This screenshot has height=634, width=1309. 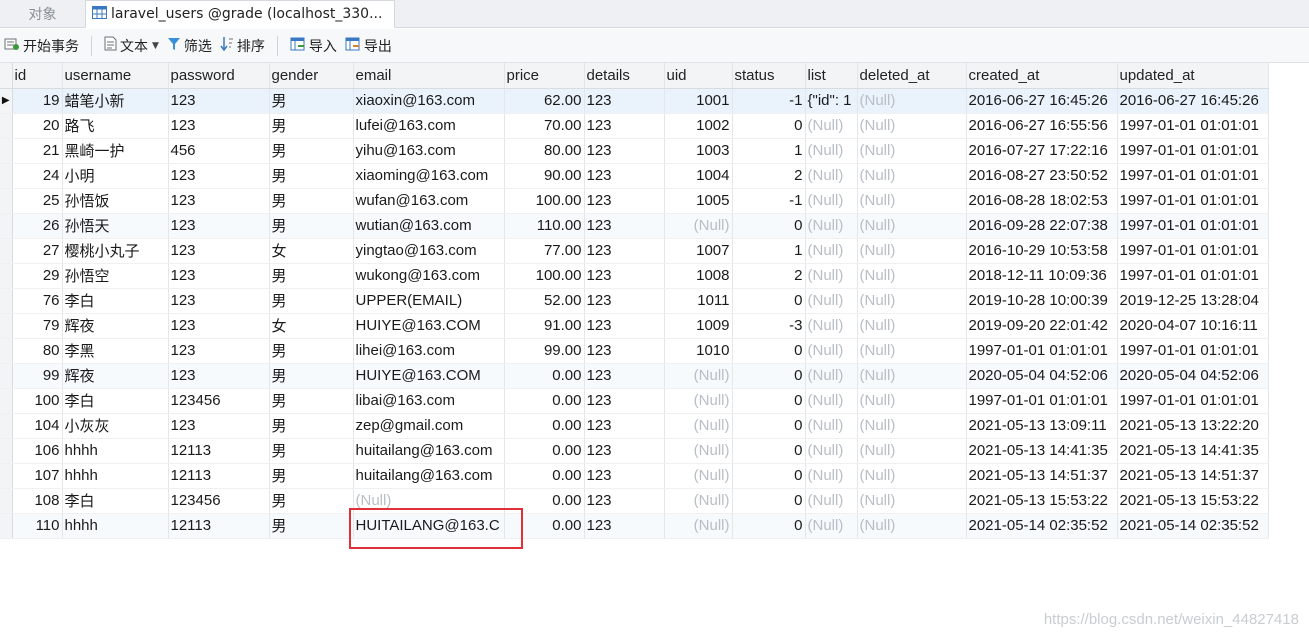 What do you see at coordinates (429, 351) in the screenshot?
I see `cell-email: lihei@163.com` at bounding box center [429, 351].